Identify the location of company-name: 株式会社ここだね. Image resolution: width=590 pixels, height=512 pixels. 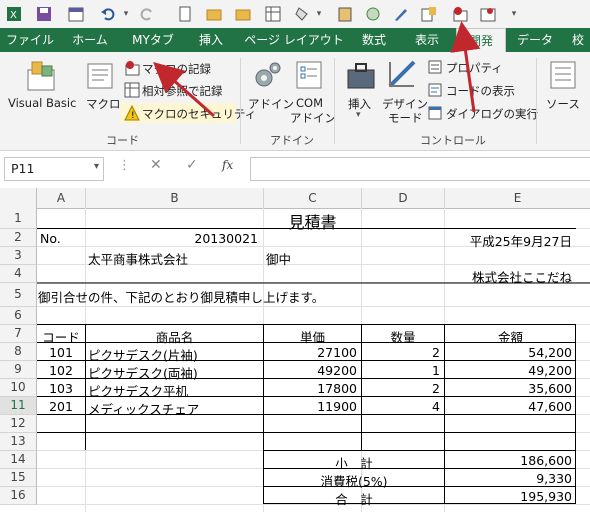
(496, 276).